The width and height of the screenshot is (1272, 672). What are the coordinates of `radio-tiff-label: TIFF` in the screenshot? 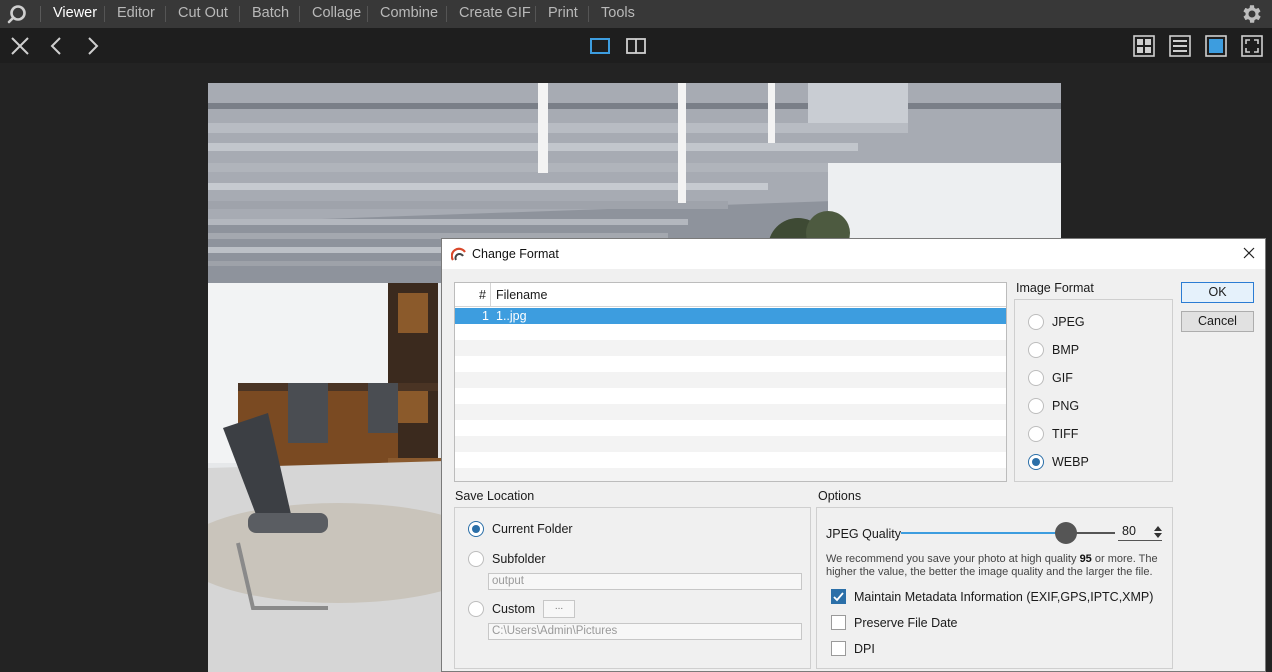 It's located at (1065, 434).